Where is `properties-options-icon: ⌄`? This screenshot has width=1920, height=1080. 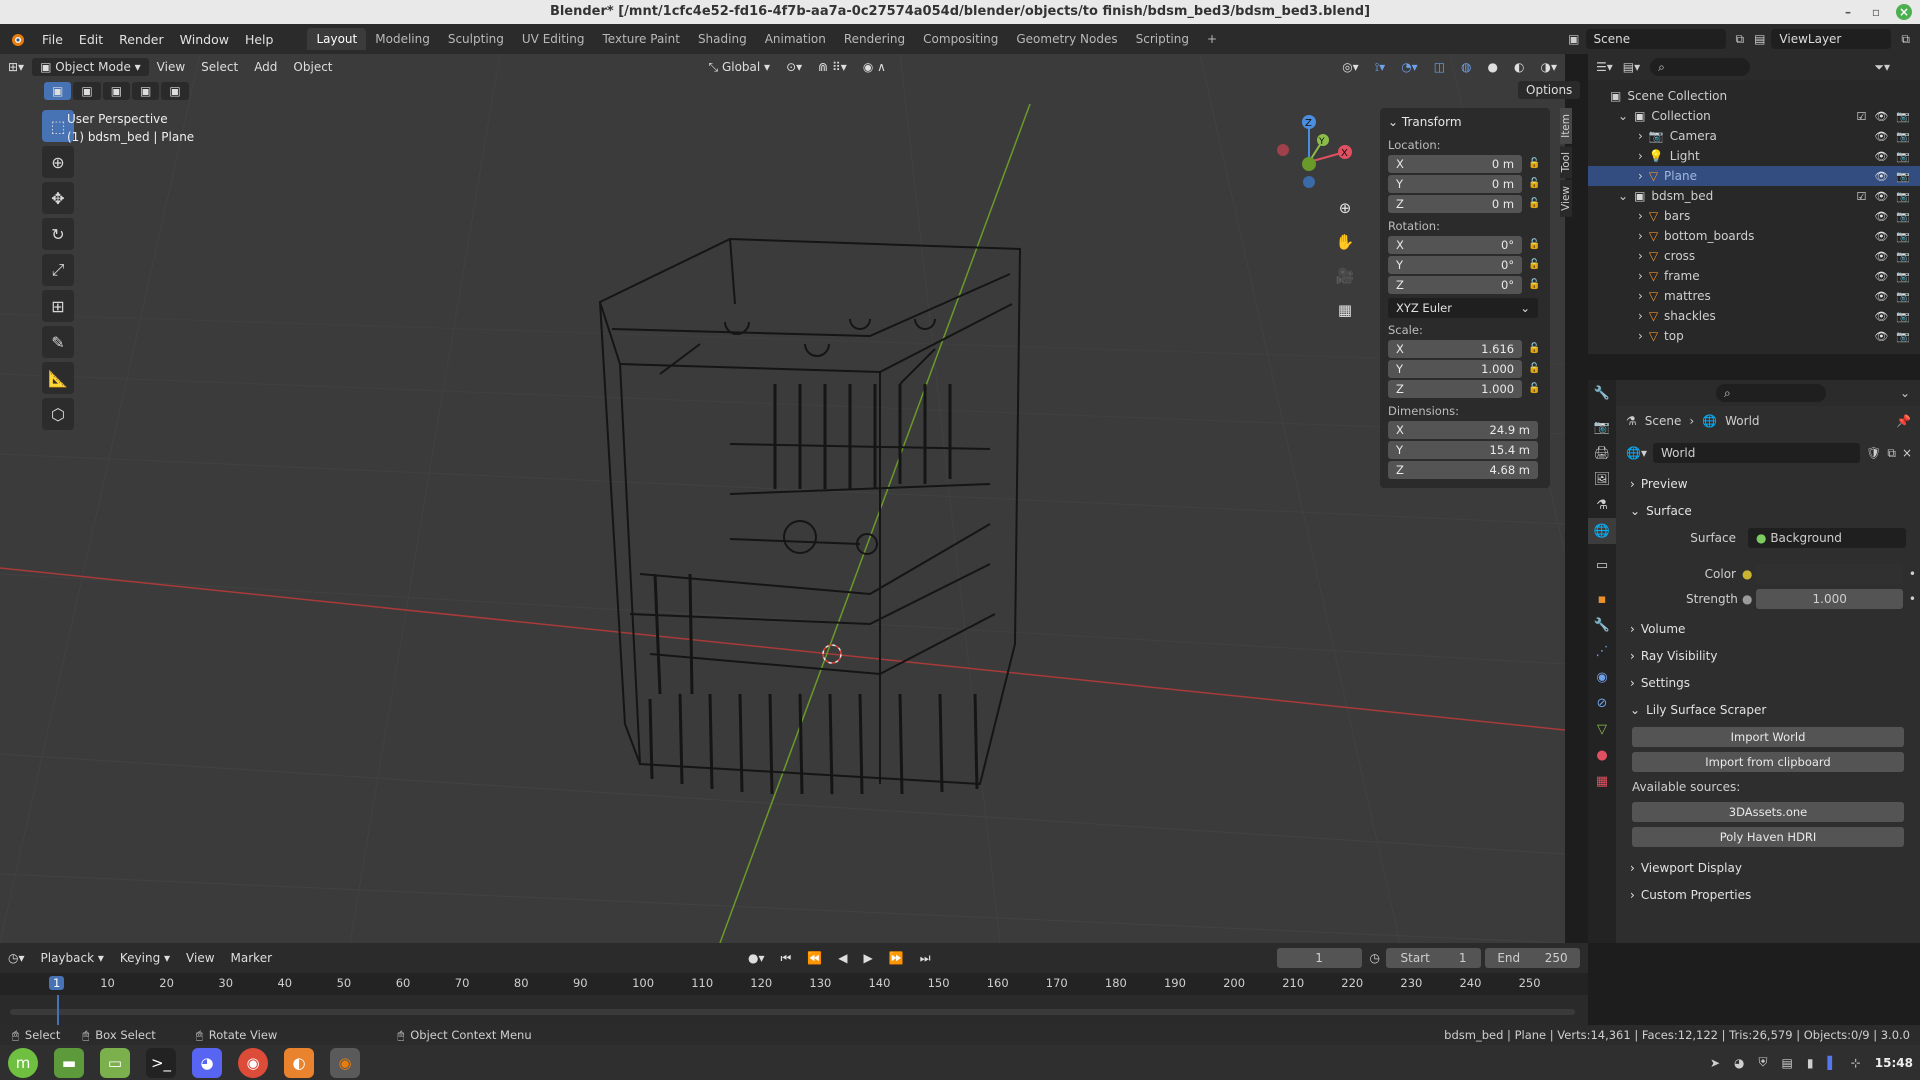 properties-options-icon: ⌄ is located at coordinates (1905, 393).